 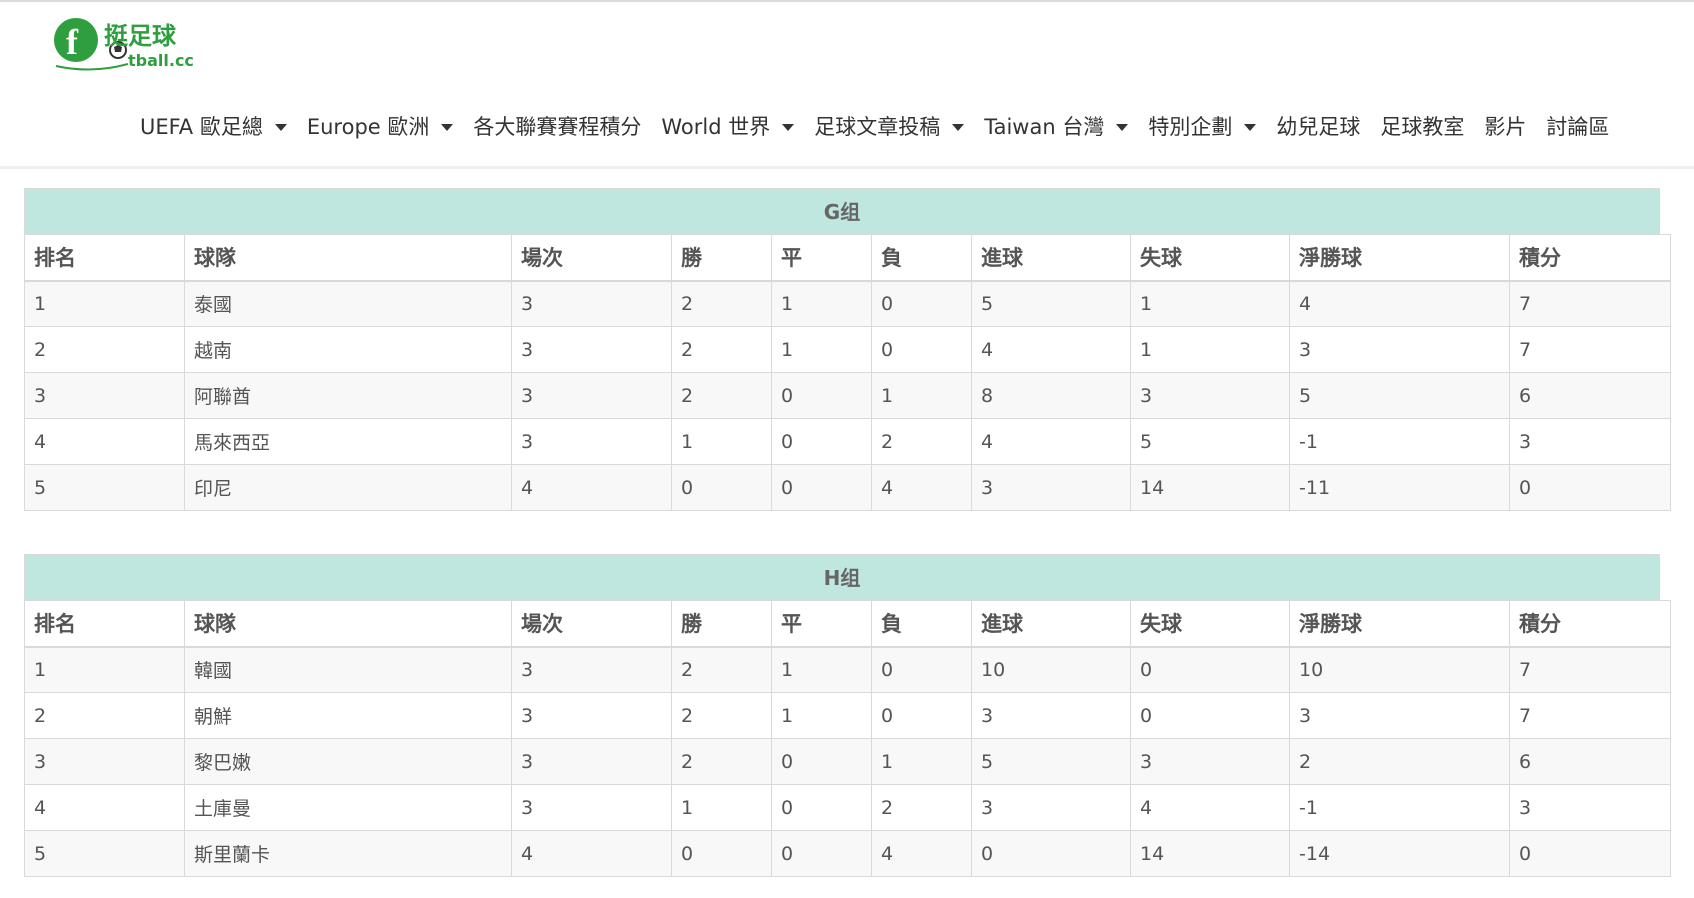 What do you see at coordinates (921, 441) in the screenshot?
I see `cell-loss: 2` at bounding box center [921, 441].